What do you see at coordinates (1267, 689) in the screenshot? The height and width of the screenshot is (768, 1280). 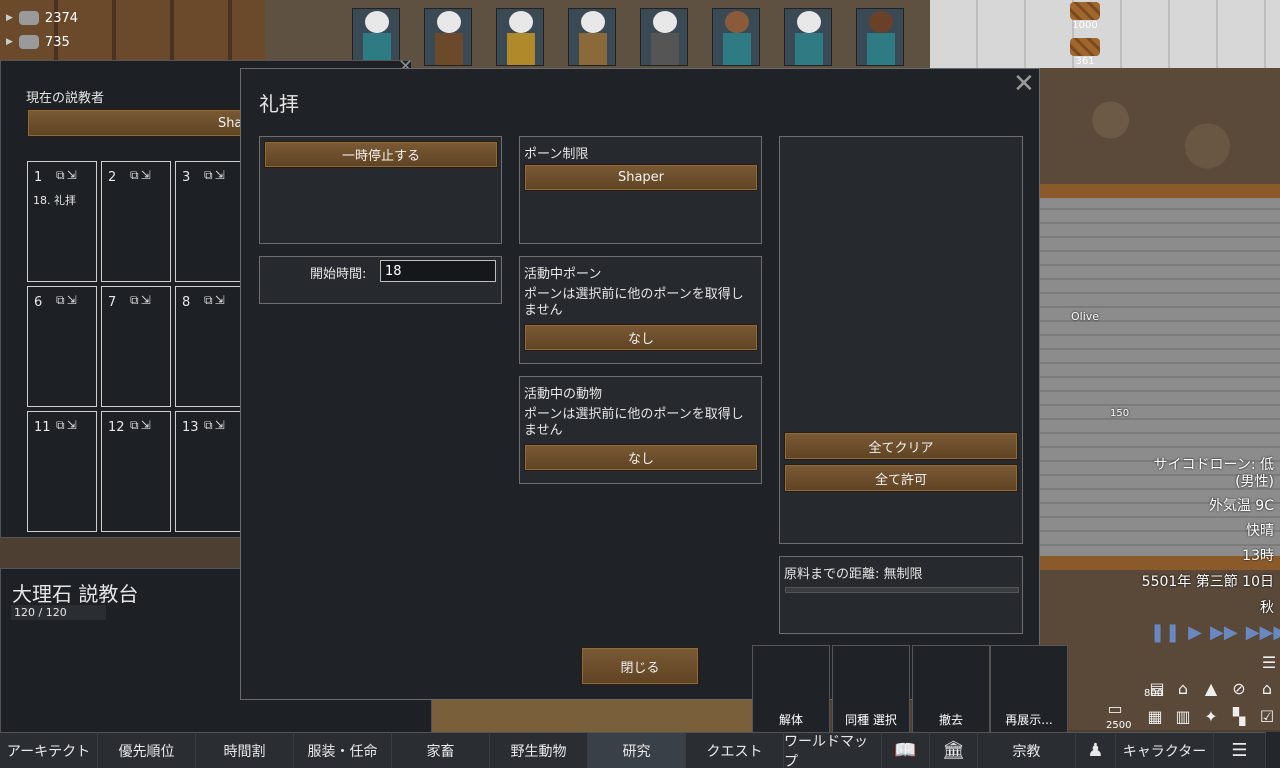 I see `roof-icon: ⌂` at bounding box center [1267, 689].